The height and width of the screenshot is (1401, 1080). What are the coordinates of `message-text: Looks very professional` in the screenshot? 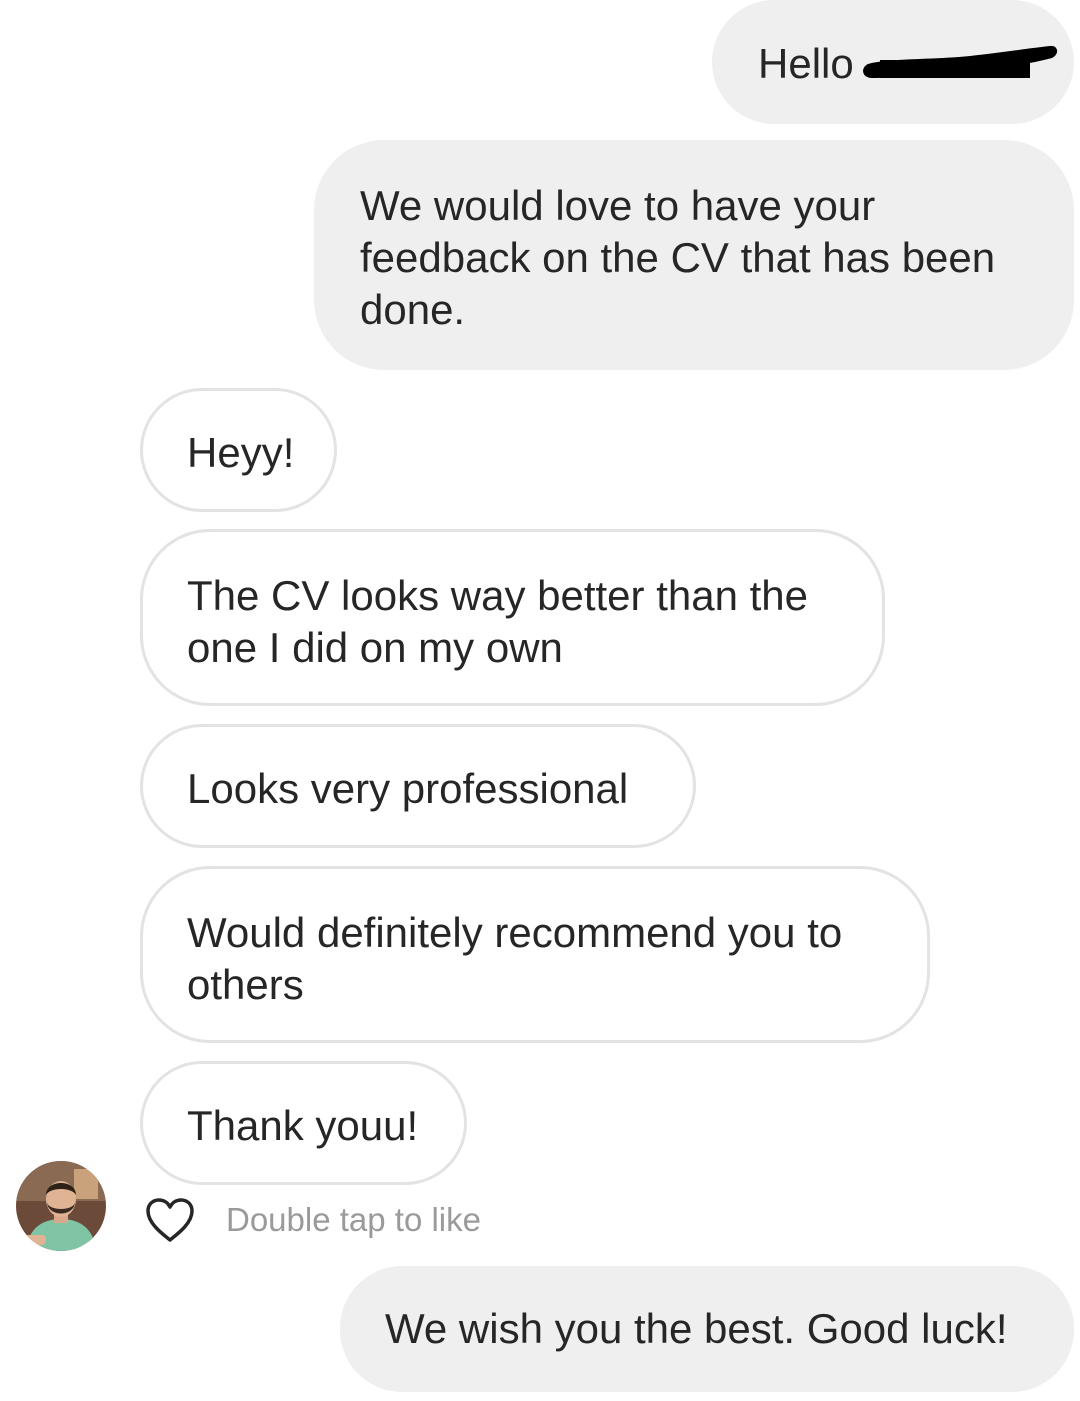 It's located at (408, 788).